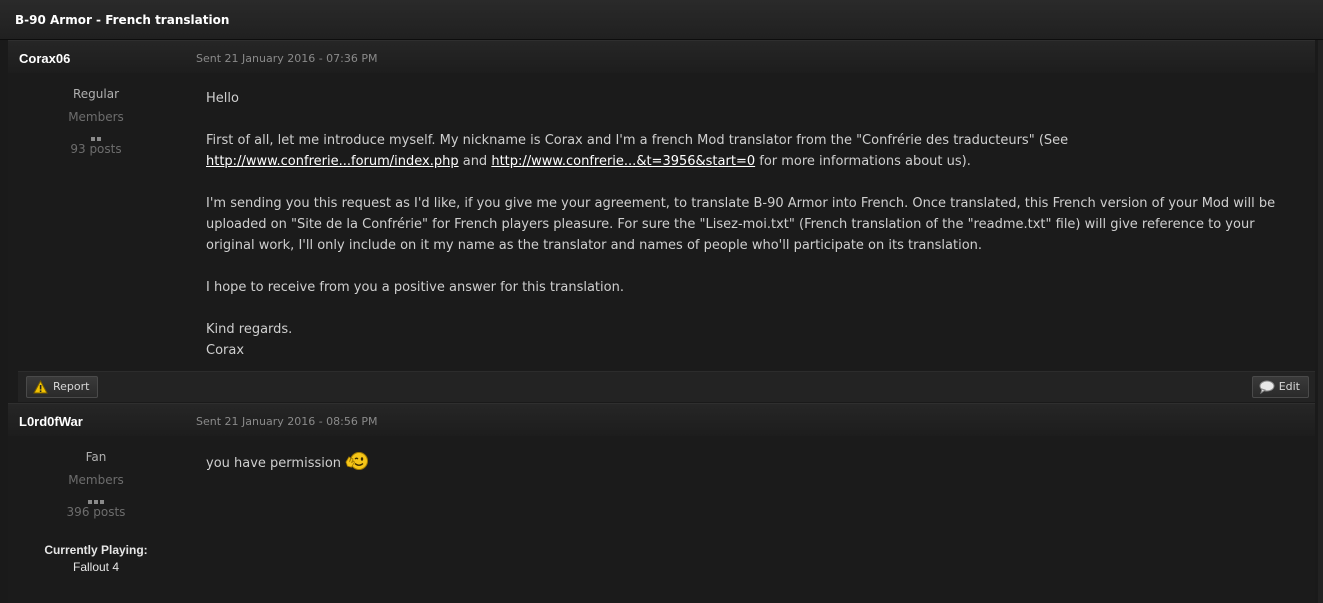  Describe the element at coordinates (623, 161) in the screenshot. I see `confrerie-topic-link: http://www.confrerie...&t=3956&start=0` at that location.